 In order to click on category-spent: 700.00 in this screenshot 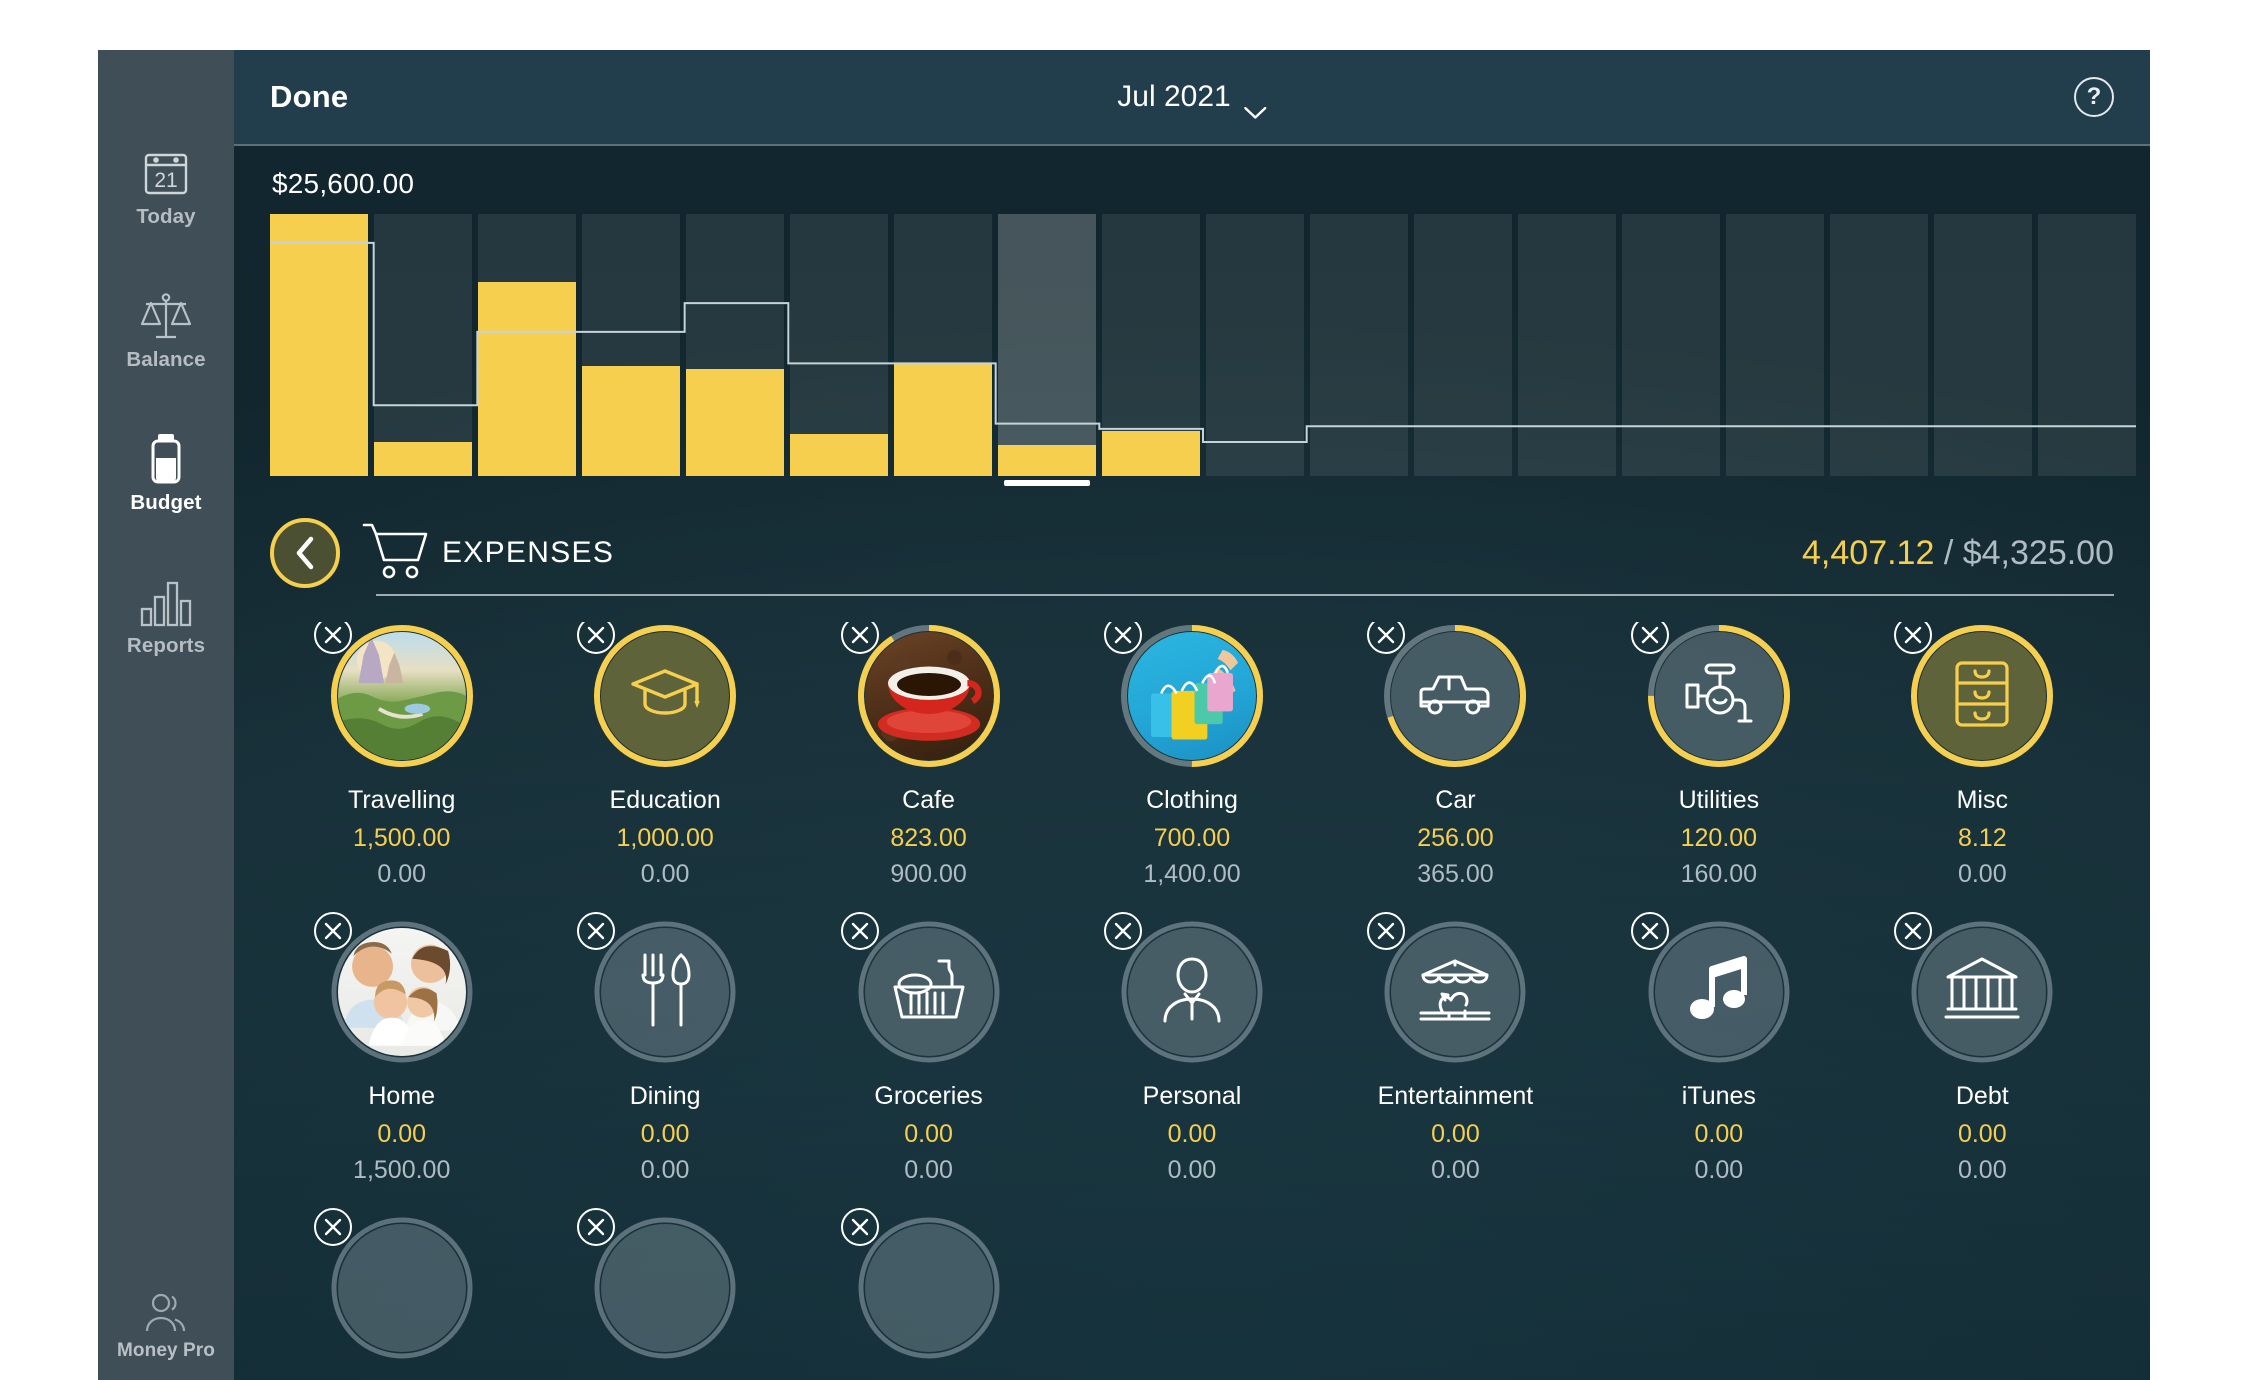, I will do `click(1192, 838)`.